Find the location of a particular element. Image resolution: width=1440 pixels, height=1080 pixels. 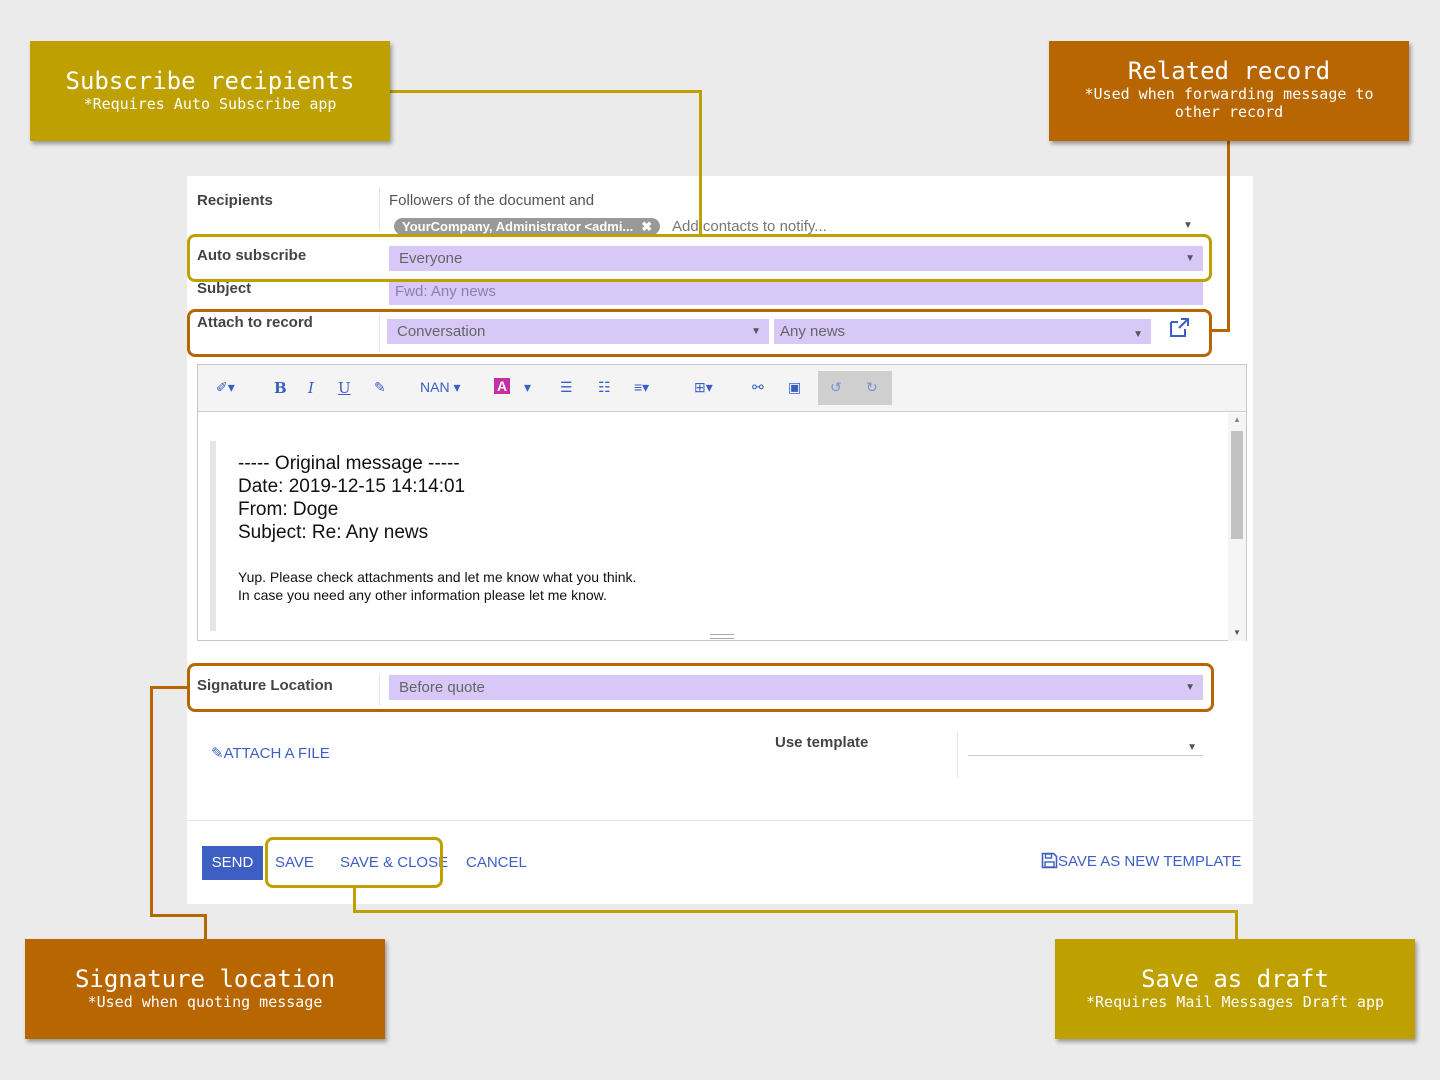

scroll-up-icon: ▲ is located at coordinates (1237, 419).